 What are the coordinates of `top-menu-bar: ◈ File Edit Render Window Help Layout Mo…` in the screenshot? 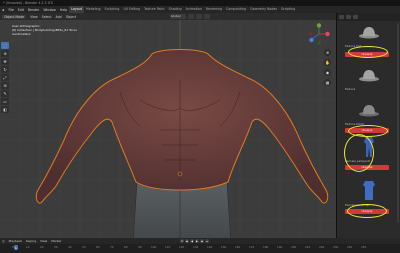 It's located at (200, 9).